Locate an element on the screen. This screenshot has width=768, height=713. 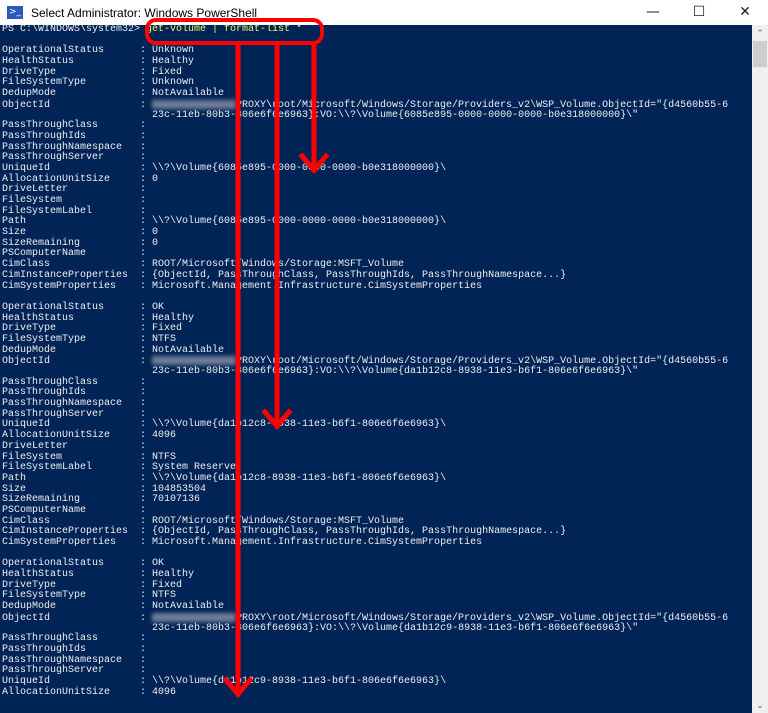
property-name: DriveLetter is located at coordinates (35, 446).